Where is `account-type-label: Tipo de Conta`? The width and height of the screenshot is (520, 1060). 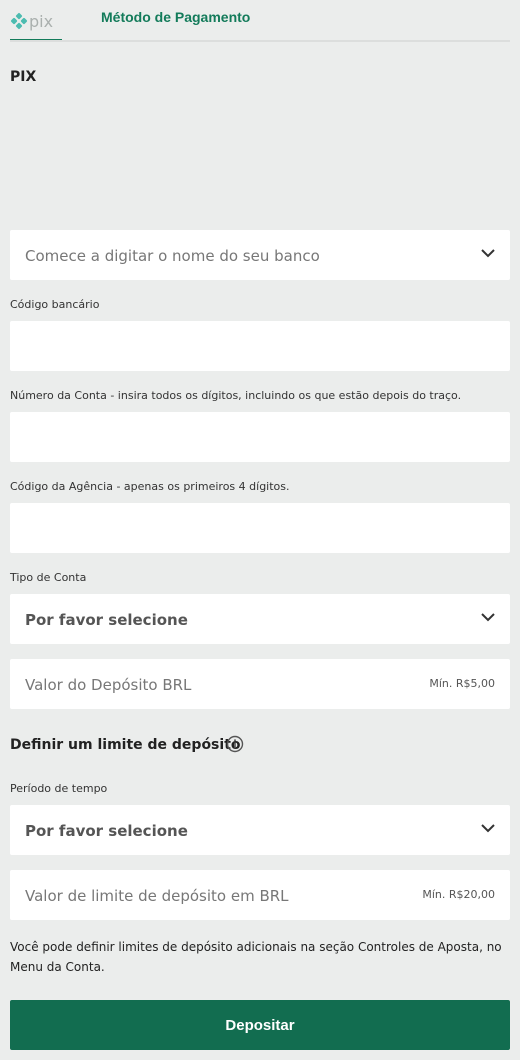 account-type-label: Tipo de Conta is located at coordinates (48, 577).